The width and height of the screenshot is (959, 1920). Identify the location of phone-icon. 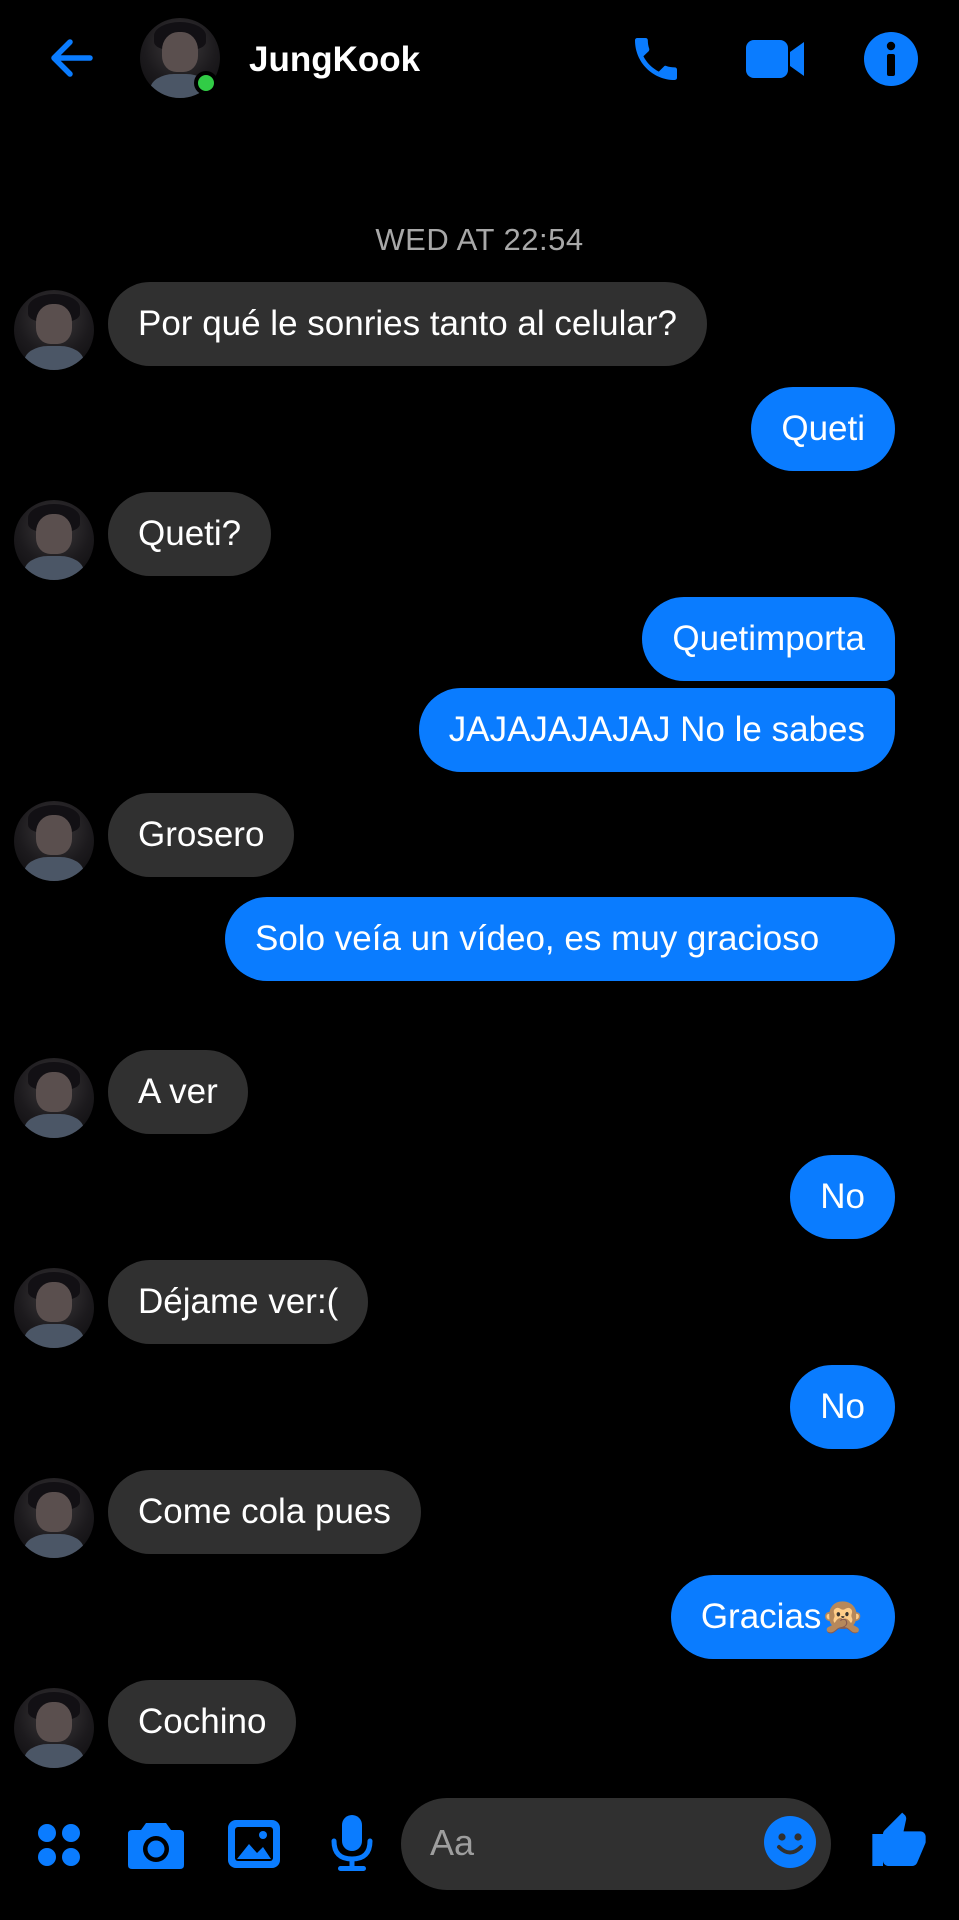
(656, 59).